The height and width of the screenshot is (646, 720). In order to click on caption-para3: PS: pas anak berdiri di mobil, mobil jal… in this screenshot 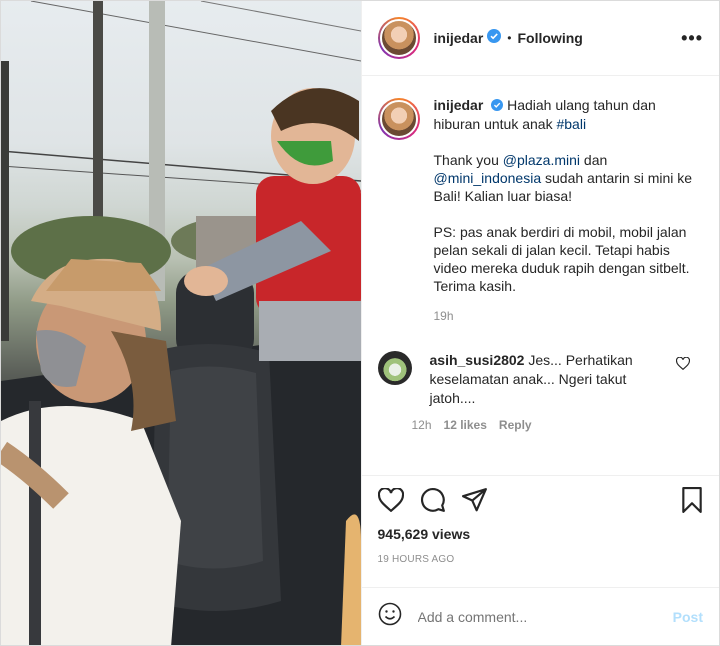, I will do `click(561, 259)`.